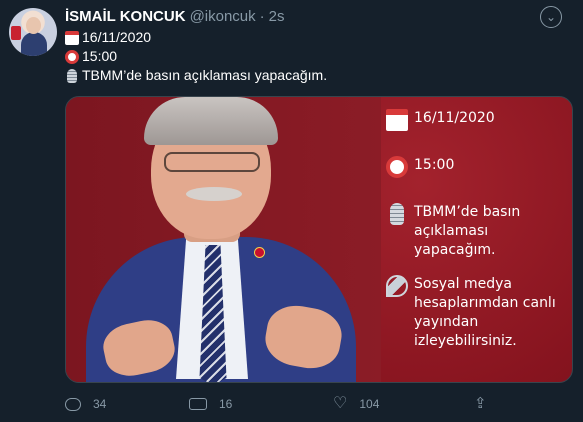 The width and height of the screenshot is (583, 422). Describe the element at coordinates (434, 165) in the screenshot. I see `media-time-text: 15:00` at that location.